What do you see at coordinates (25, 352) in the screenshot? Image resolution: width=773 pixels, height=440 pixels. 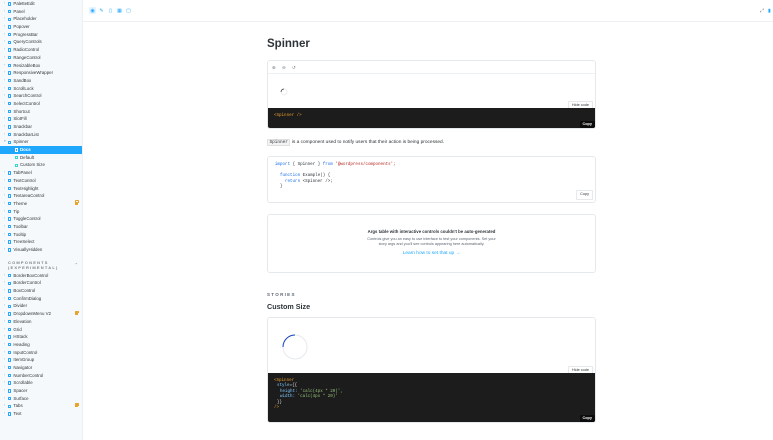 I see `sidebar-item-label: InputControl` at bounding box center [25, 352].